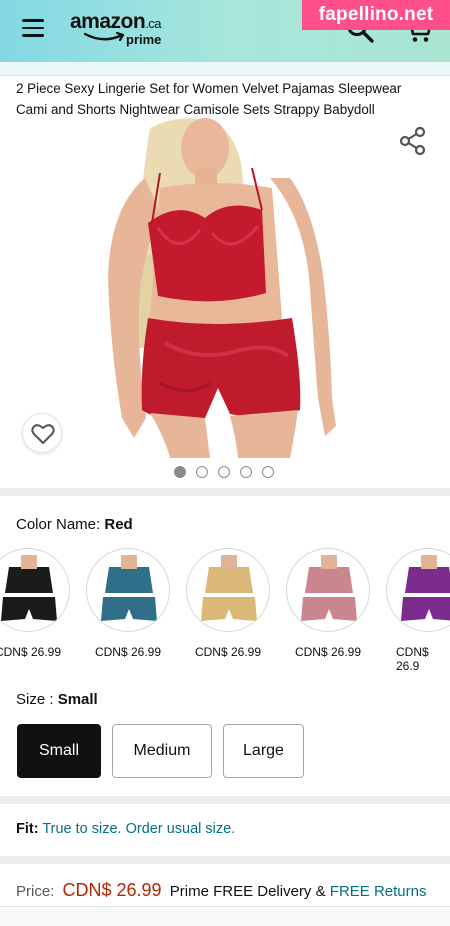  I want to click on wishlist-heart-button, so click(42, 433).